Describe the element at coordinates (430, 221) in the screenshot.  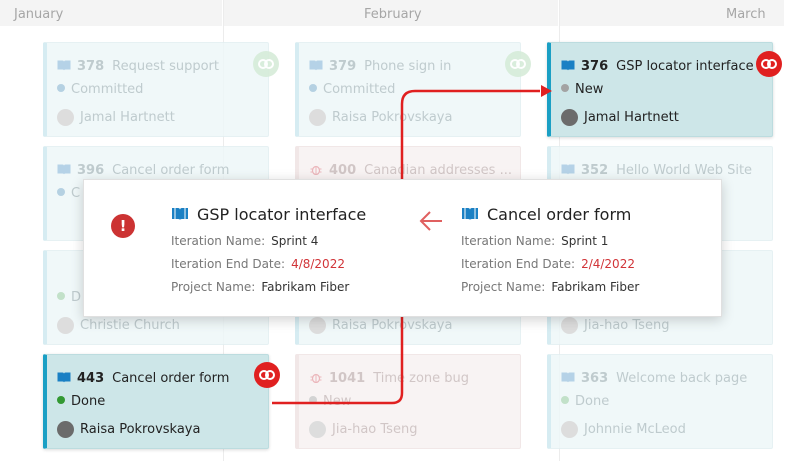
I see `arrow-left-icon` at that location.